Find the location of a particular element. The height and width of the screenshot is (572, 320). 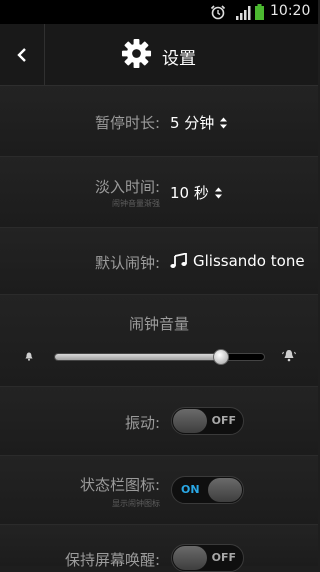

fade-in-time-row: 淡入时间: 闹钟音量渐强 10 秒 is located at coordinates (159, 192).